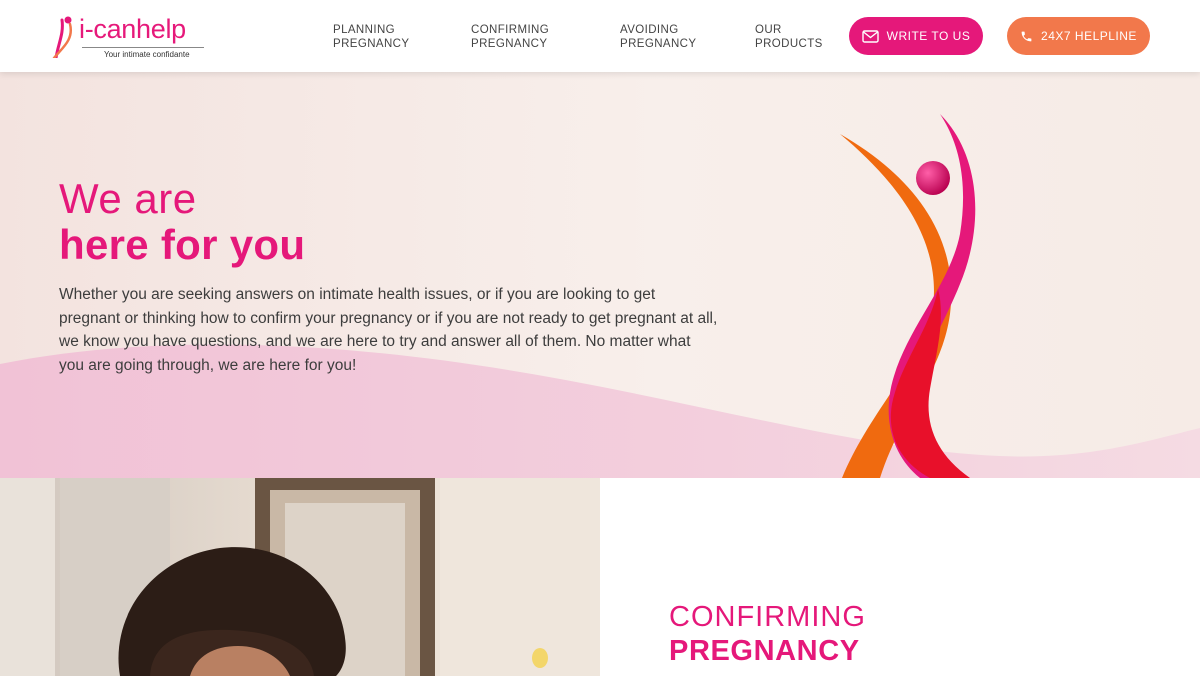 The image size is (1200, 676). I want to click on helpline-button: 24X7 HELPLINE, so click(1078, 36).